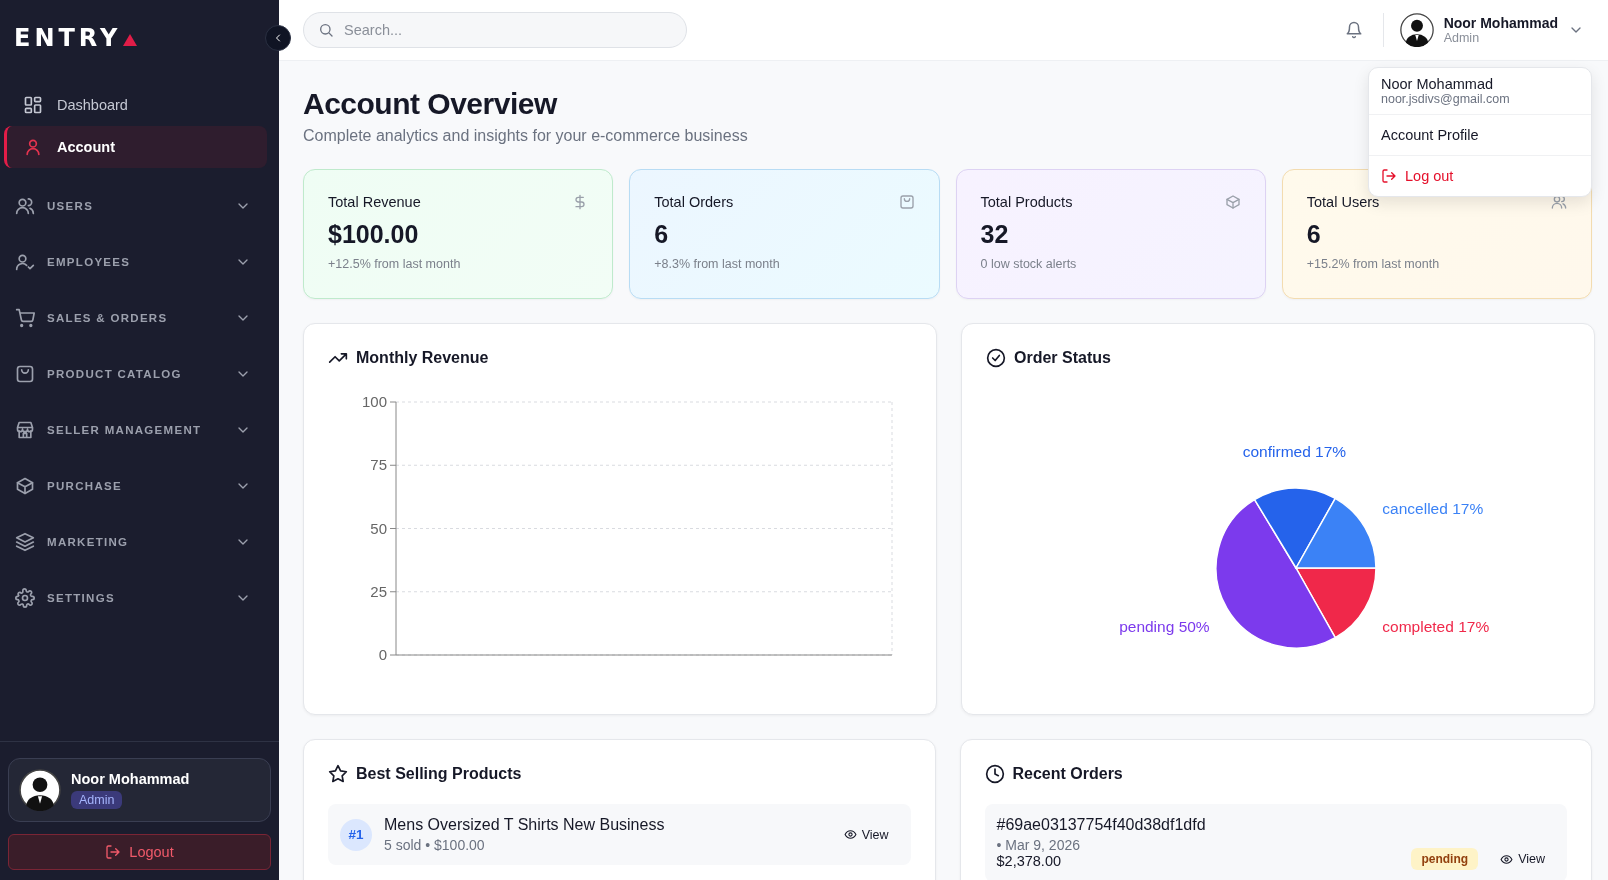 This screenshot has width=1608, height=880. What do you see at coordinates (374, 202) in the screenshot?
I see `stat-title: Total Revenue` at bounding box center [374, 202].